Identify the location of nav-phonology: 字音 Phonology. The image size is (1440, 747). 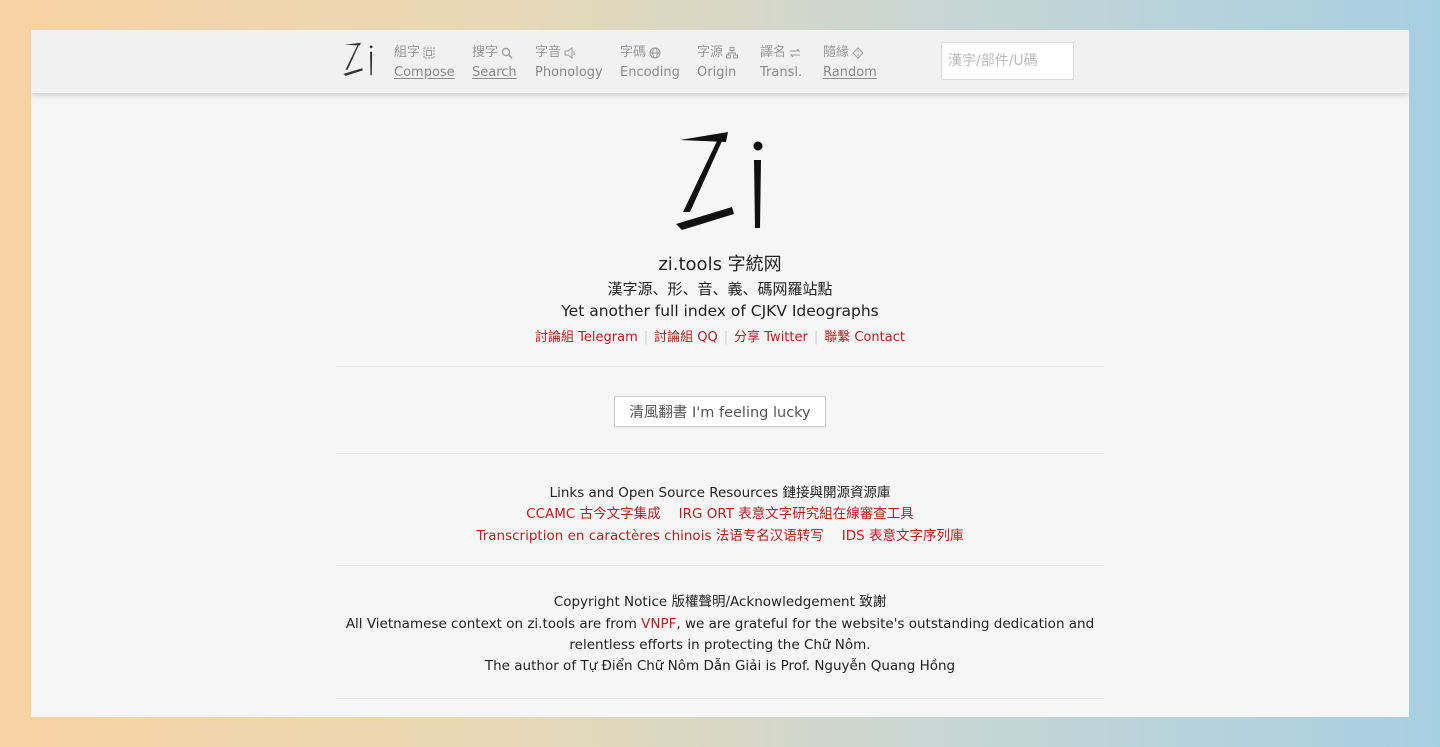
(569, 63).